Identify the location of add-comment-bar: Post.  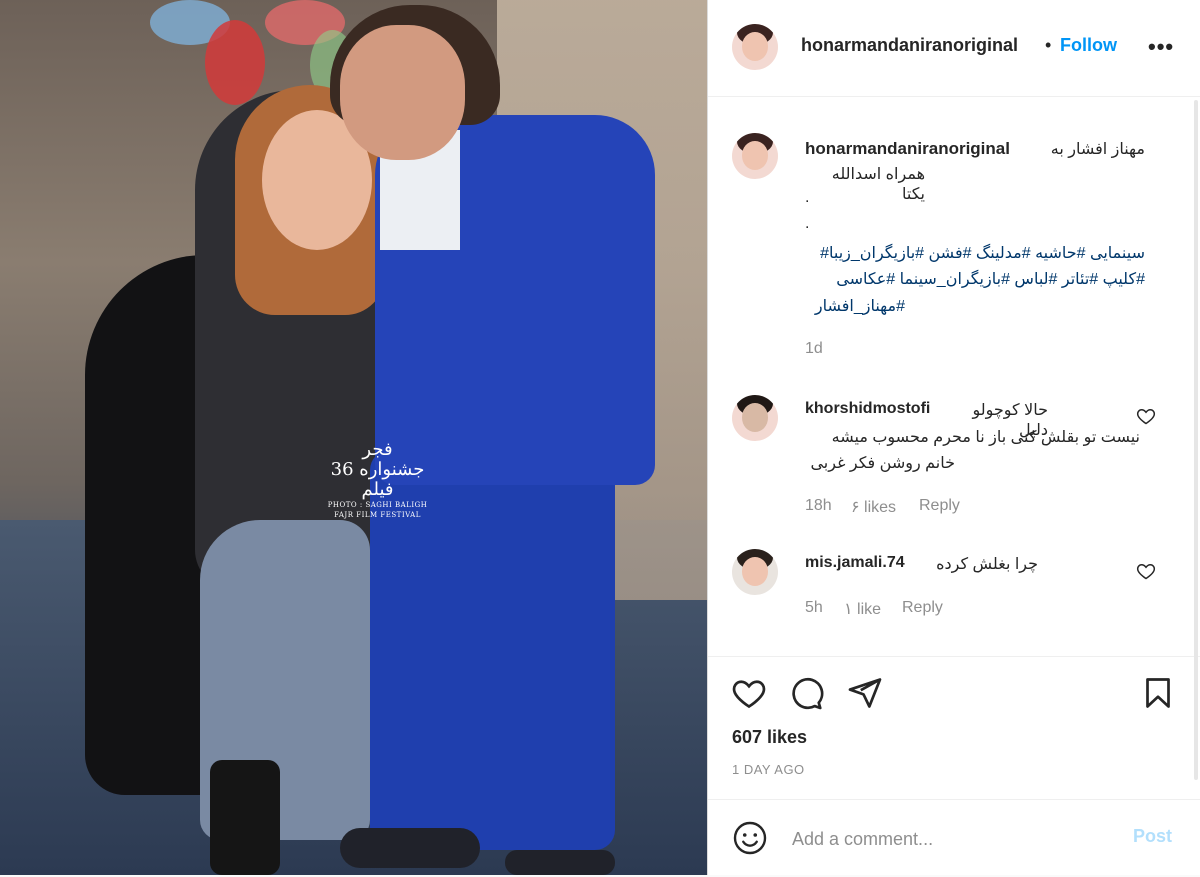
(954, 838).